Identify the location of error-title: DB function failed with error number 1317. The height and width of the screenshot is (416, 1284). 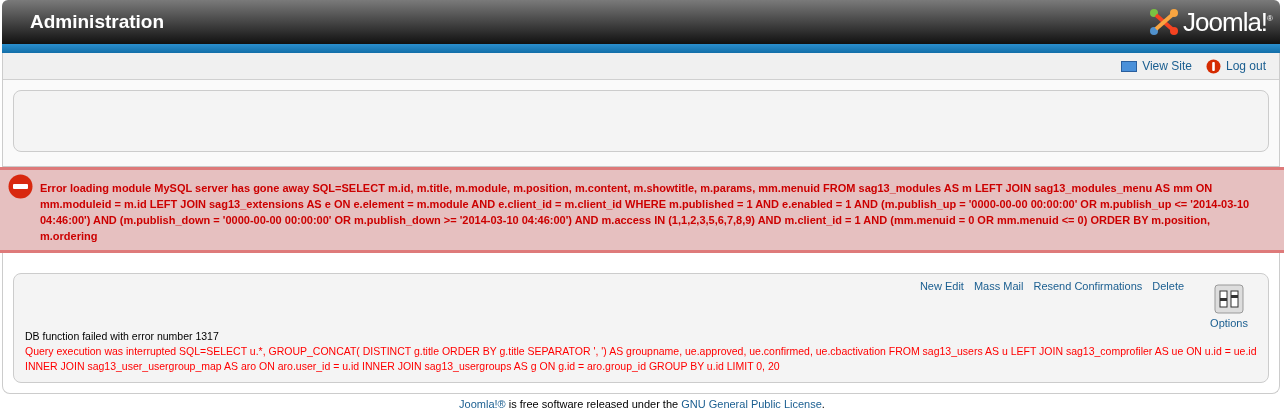
(122, 336).